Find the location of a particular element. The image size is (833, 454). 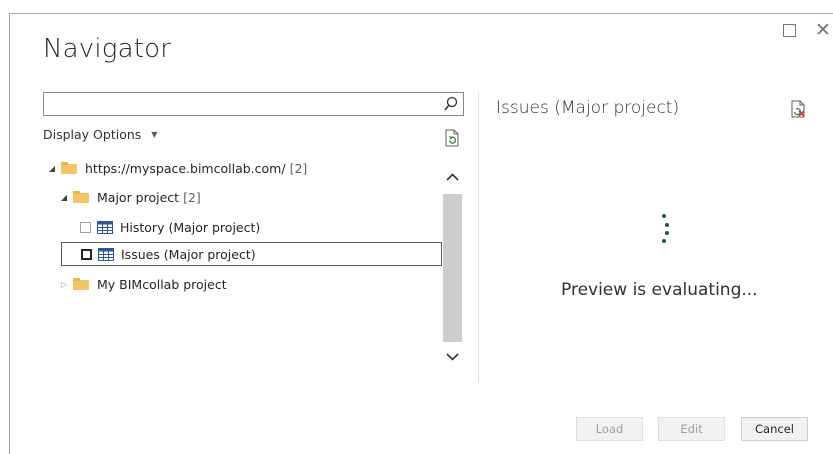

search-field is located at coordinates (253, 104).